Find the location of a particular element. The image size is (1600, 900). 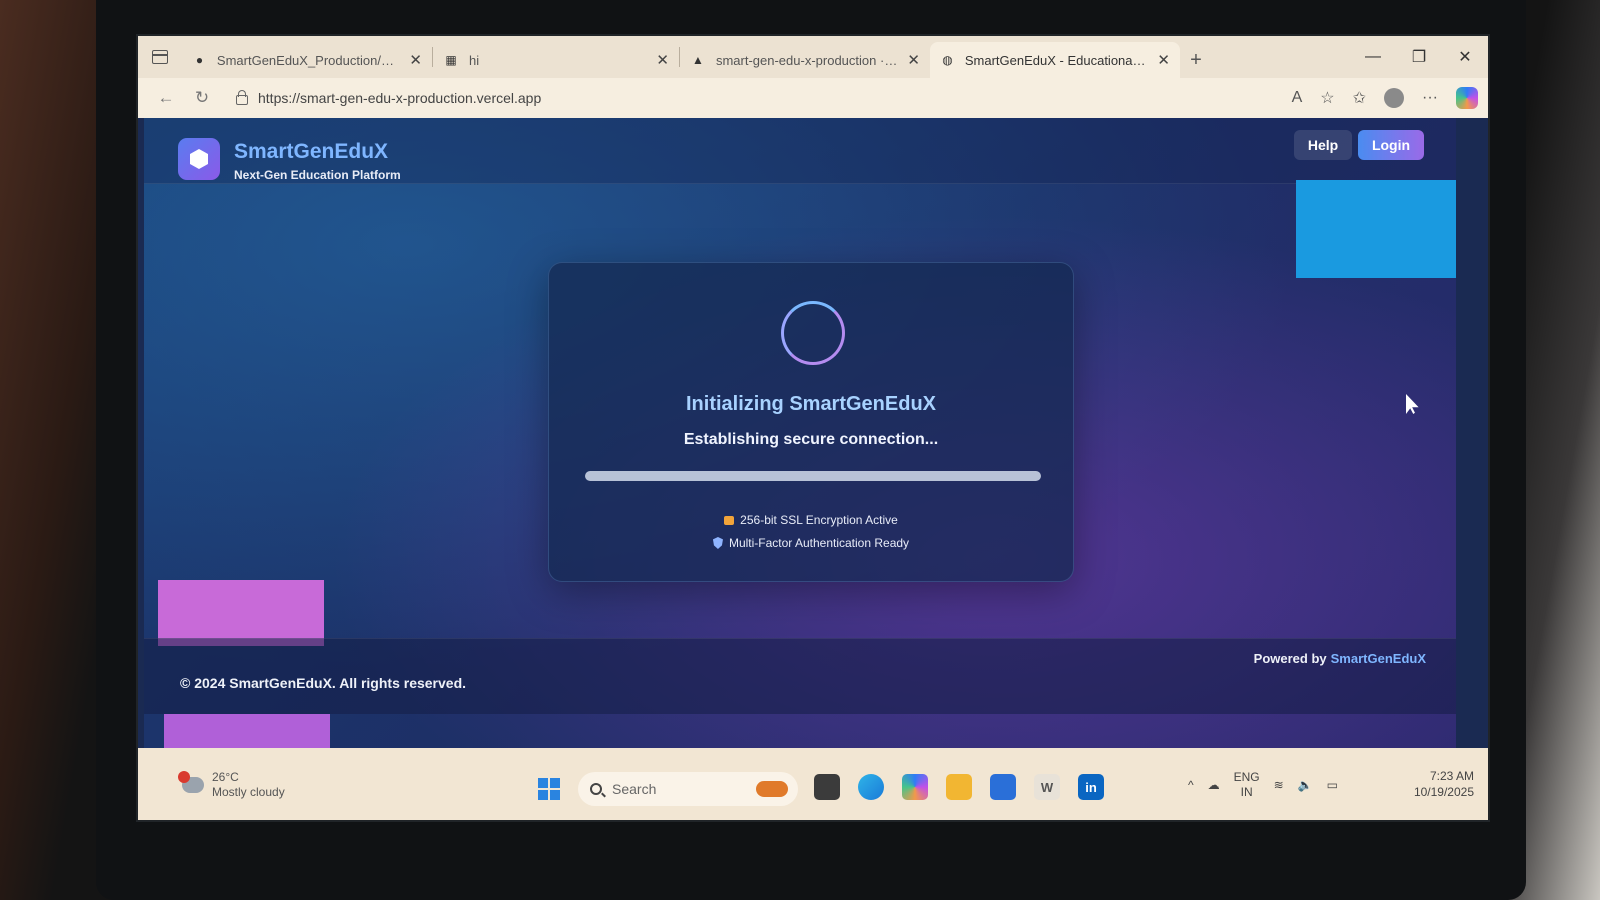

tab-label: SmartGenEduX - Educational Plat is located at coordinates (1056, 60).